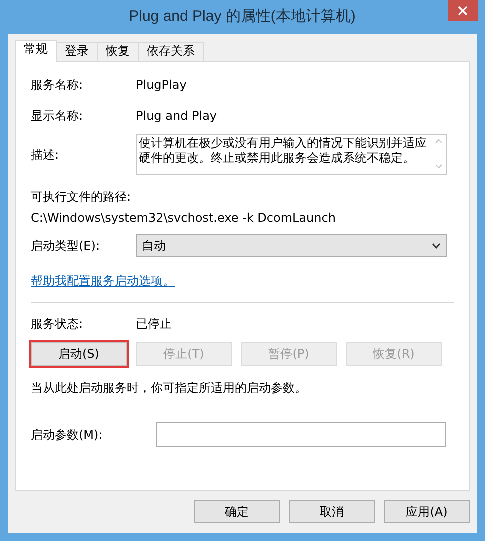 The height and width of the screenshot is (541, 485). What do you see at coordinates (283, 151) in the screenshot?
I see `description-text: 使计算机在极少或没有用户输入的情况下能识别并适应硬件的更改。终止或禁用此服务会造成系统不稳定。` at bounding box center [283, 151].